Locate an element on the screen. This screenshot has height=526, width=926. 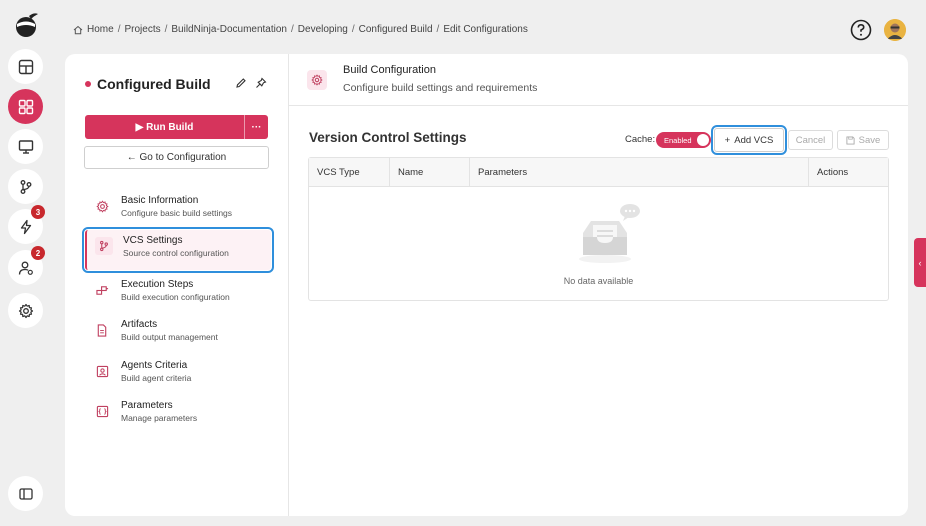
side-drawer-toggle: ‹ is located at coordinates (920, 262).